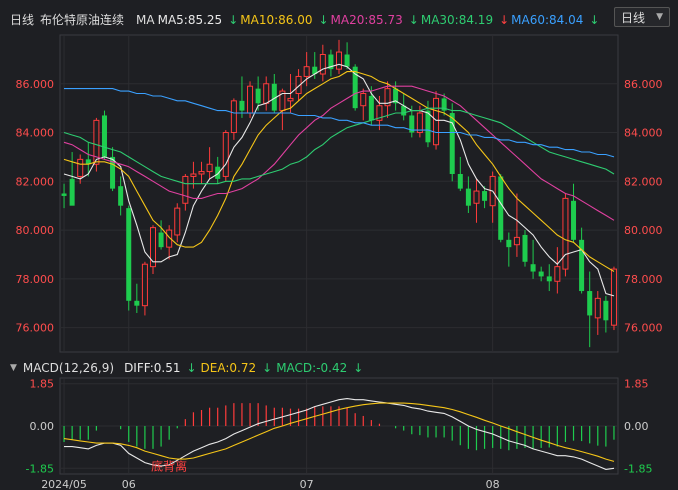 Image resolution: width=678 pixels, height=490 pixels. I want to click on y-tick-left: 76.000, so click(35, 328).